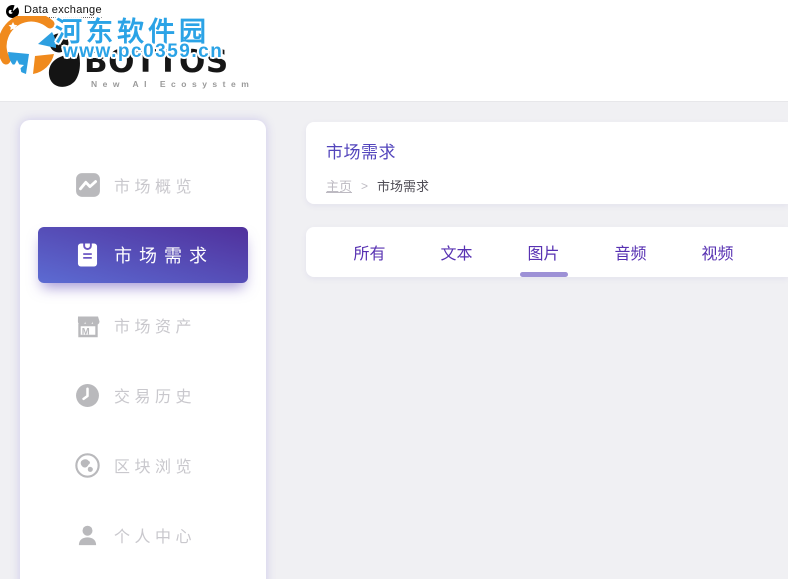 The height and width of the screenshot is (579, 788). I want to click on breadcrumb-home-link: 主页, so click(339, 185).